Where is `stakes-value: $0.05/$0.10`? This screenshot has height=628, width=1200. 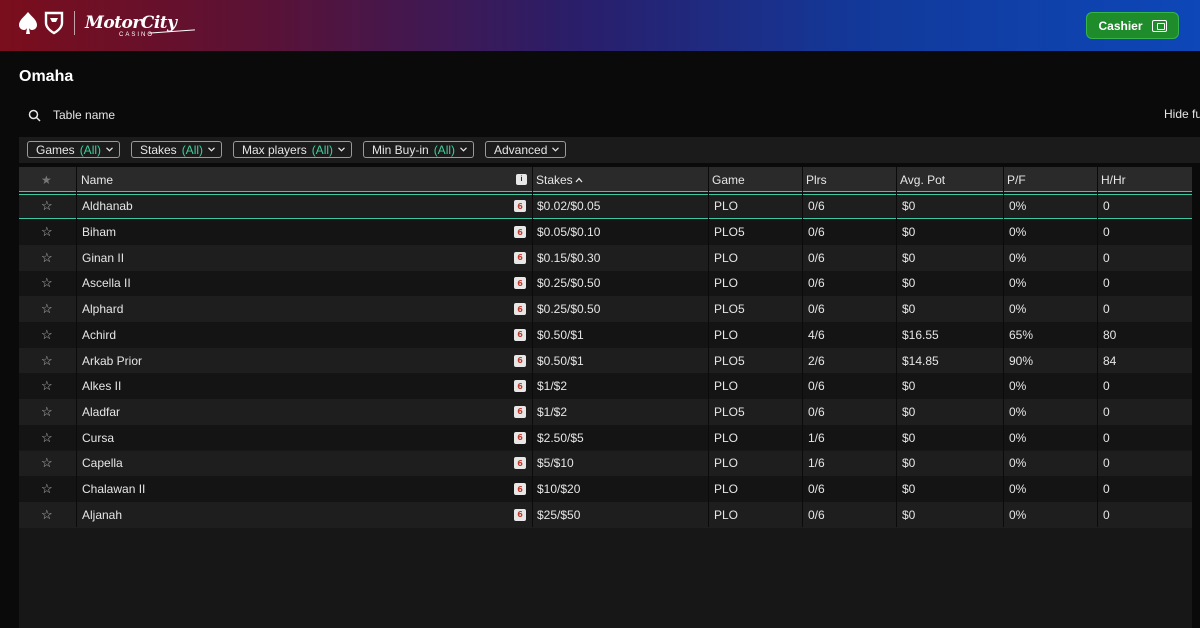
stakes-value: $0.05/$0.10 is located at coordinates (569, 232).